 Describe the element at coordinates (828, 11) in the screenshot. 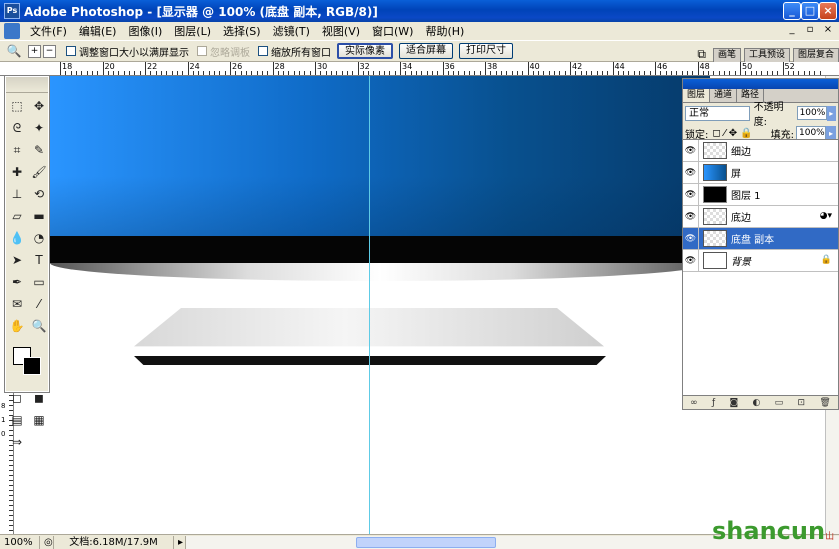

I see `close-button: ×` at that location.